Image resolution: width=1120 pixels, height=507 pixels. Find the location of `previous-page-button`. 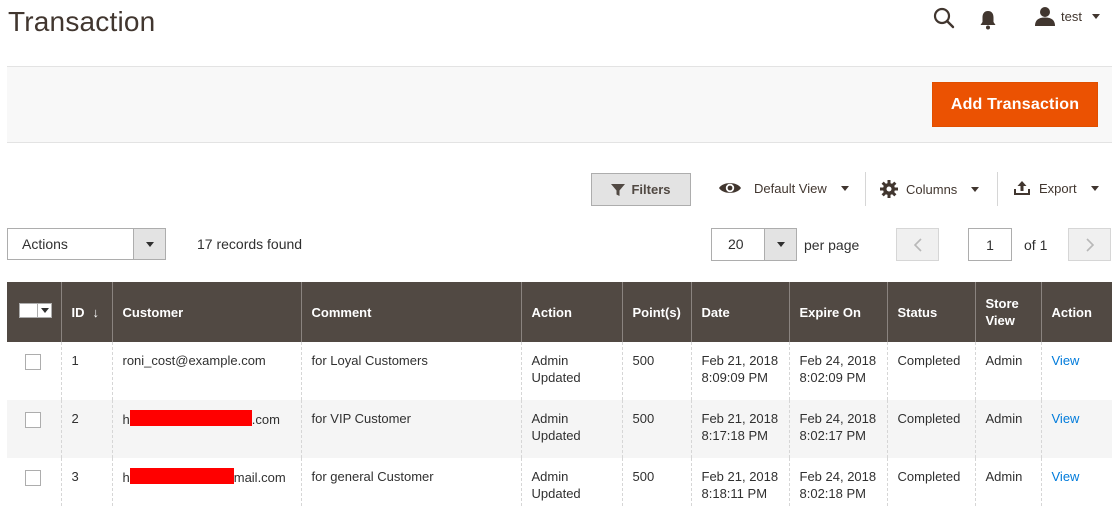

previous-page-button is located at coordinates (917, 244).